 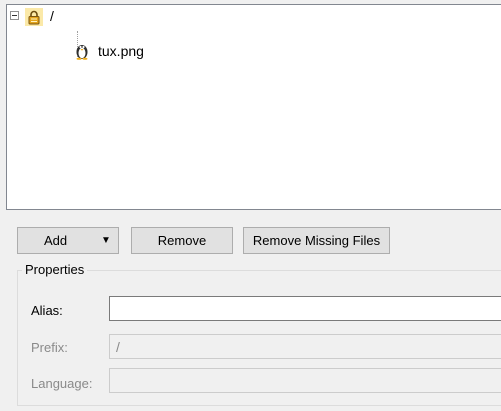 I want to click on folder-lock-icon, so click(x=35, y=17).